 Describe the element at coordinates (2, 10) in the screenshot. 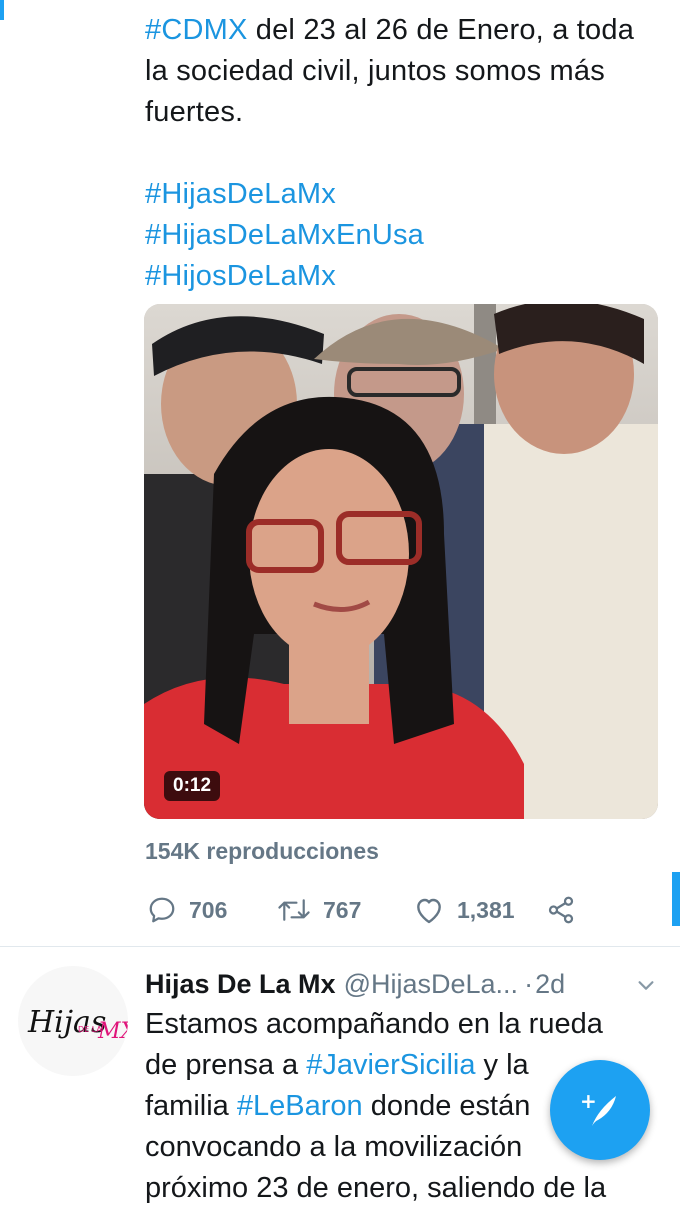

I see `thread-connector-line` at that location.